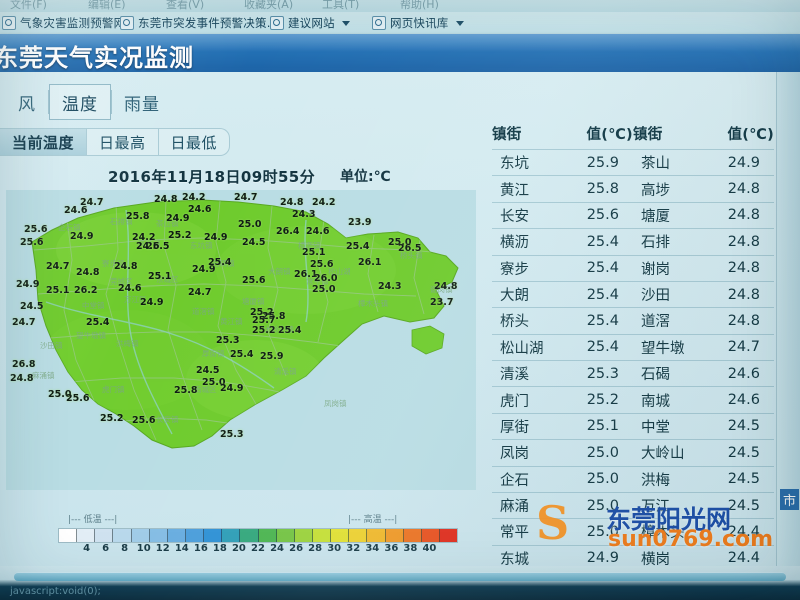 Image resolution: width=800 pixels, height=600 pixels. What do you see at coordinates (80, 102) in the screenshot?
I see `tab-temperature: 温度` at bounding box center [80, 102].